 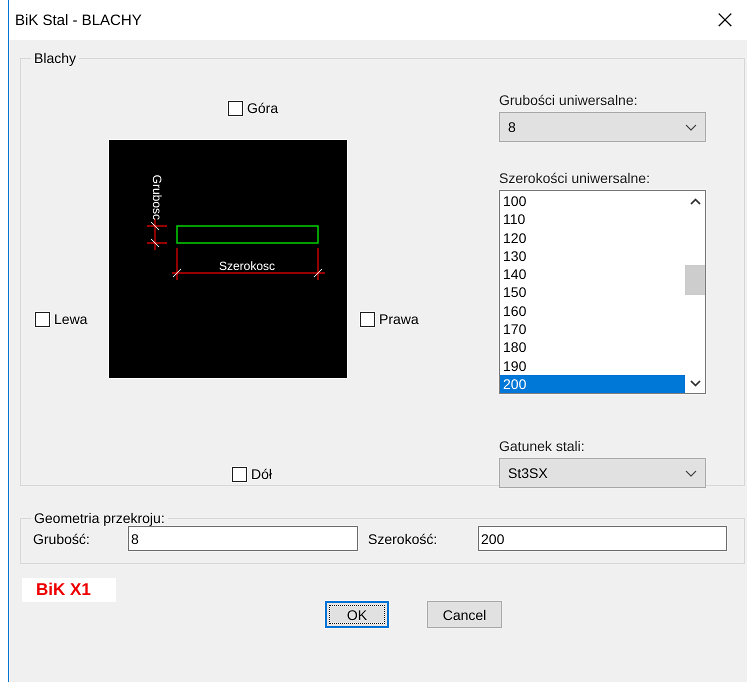 I want to click on close-button: ×, so click(x=725, y=20).